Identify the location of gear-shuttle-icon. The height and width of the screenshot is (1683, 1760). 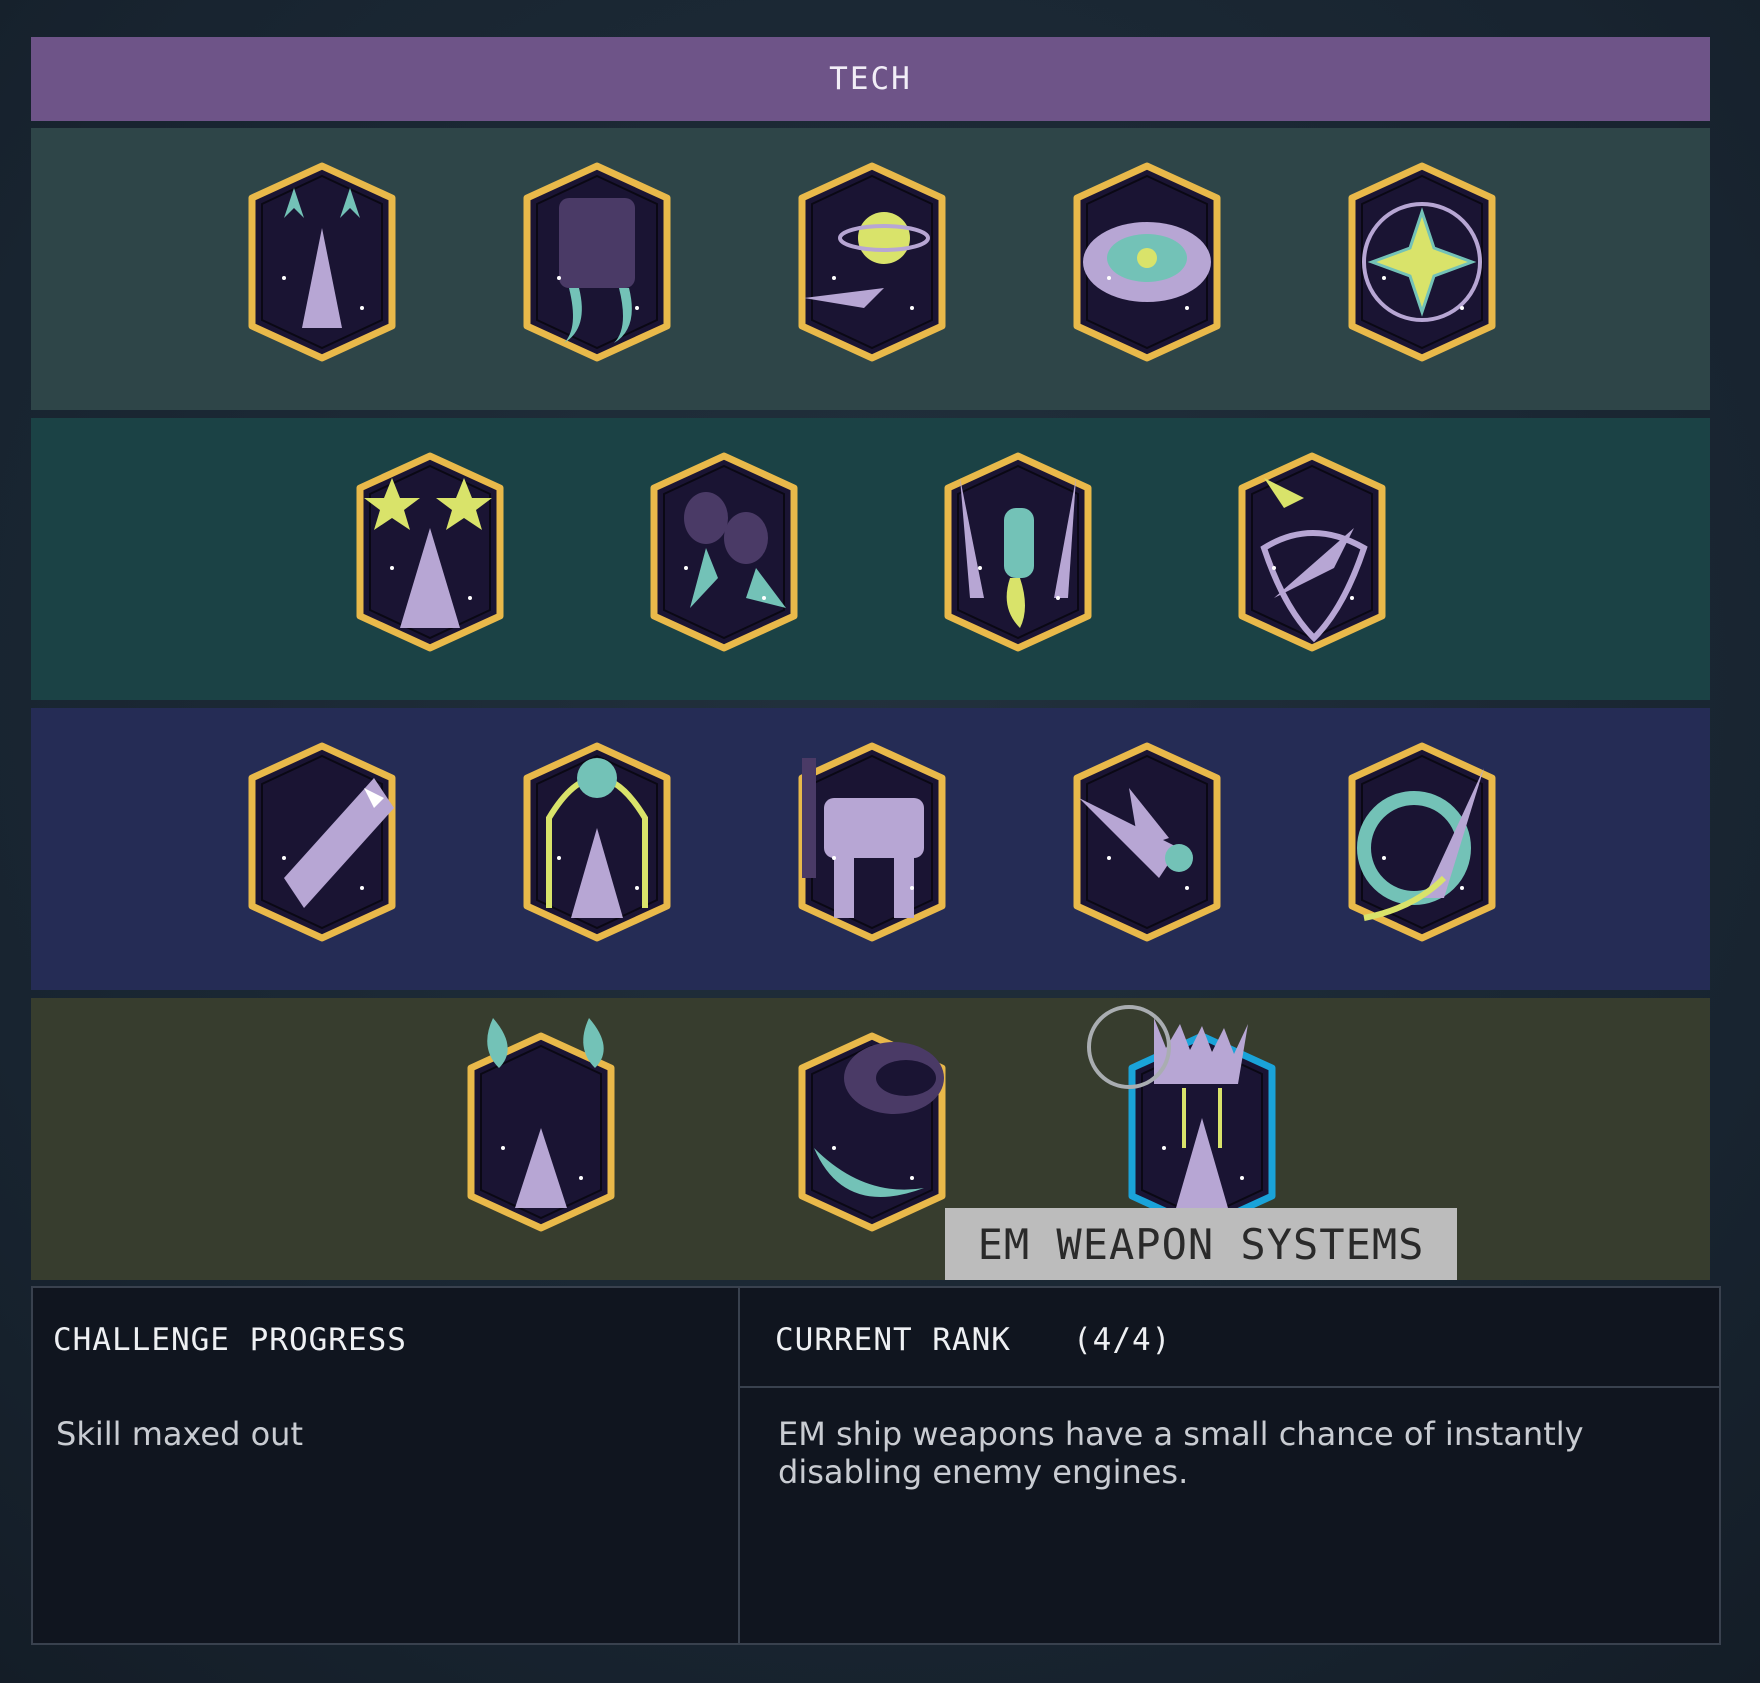
(1422, 842).